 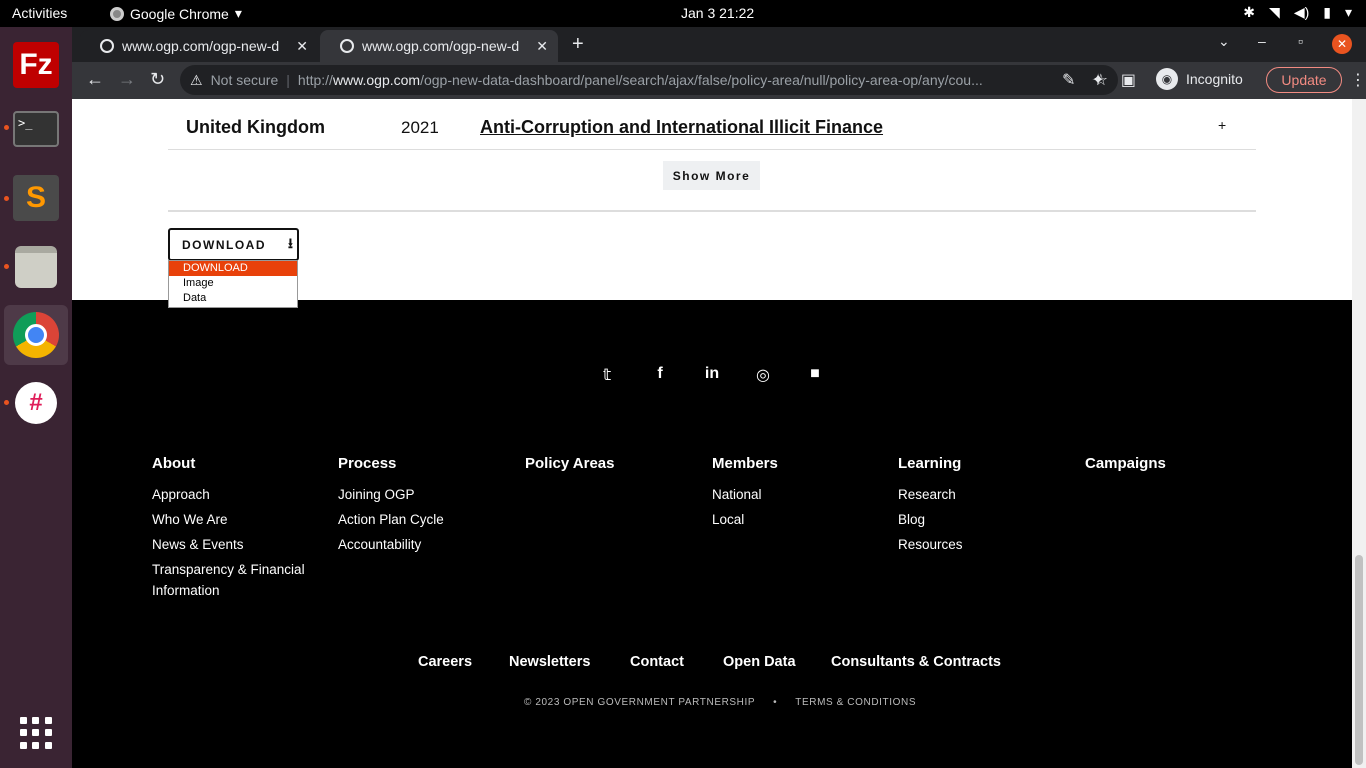 What do you see at coordinates (717, 13) in the screenshot?
I see `clock: Jan 3 21:22` at bounding box center [717, 13].